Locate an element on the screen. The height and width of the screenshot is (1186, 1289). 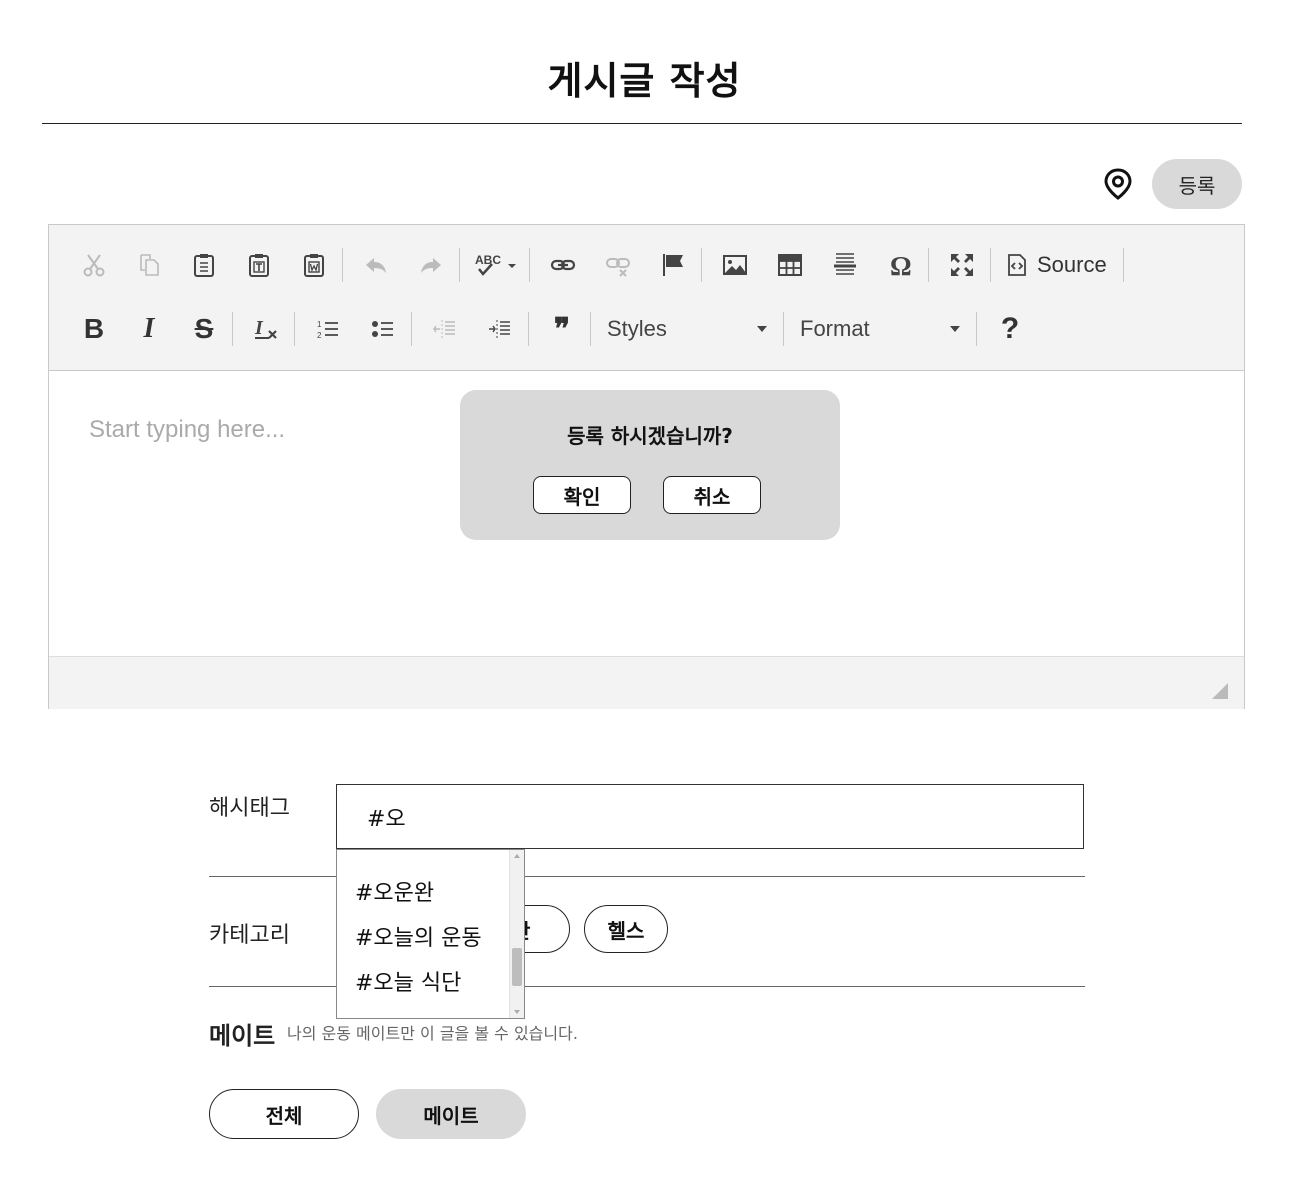
italic-button: I is located at coordinates (149, 329).